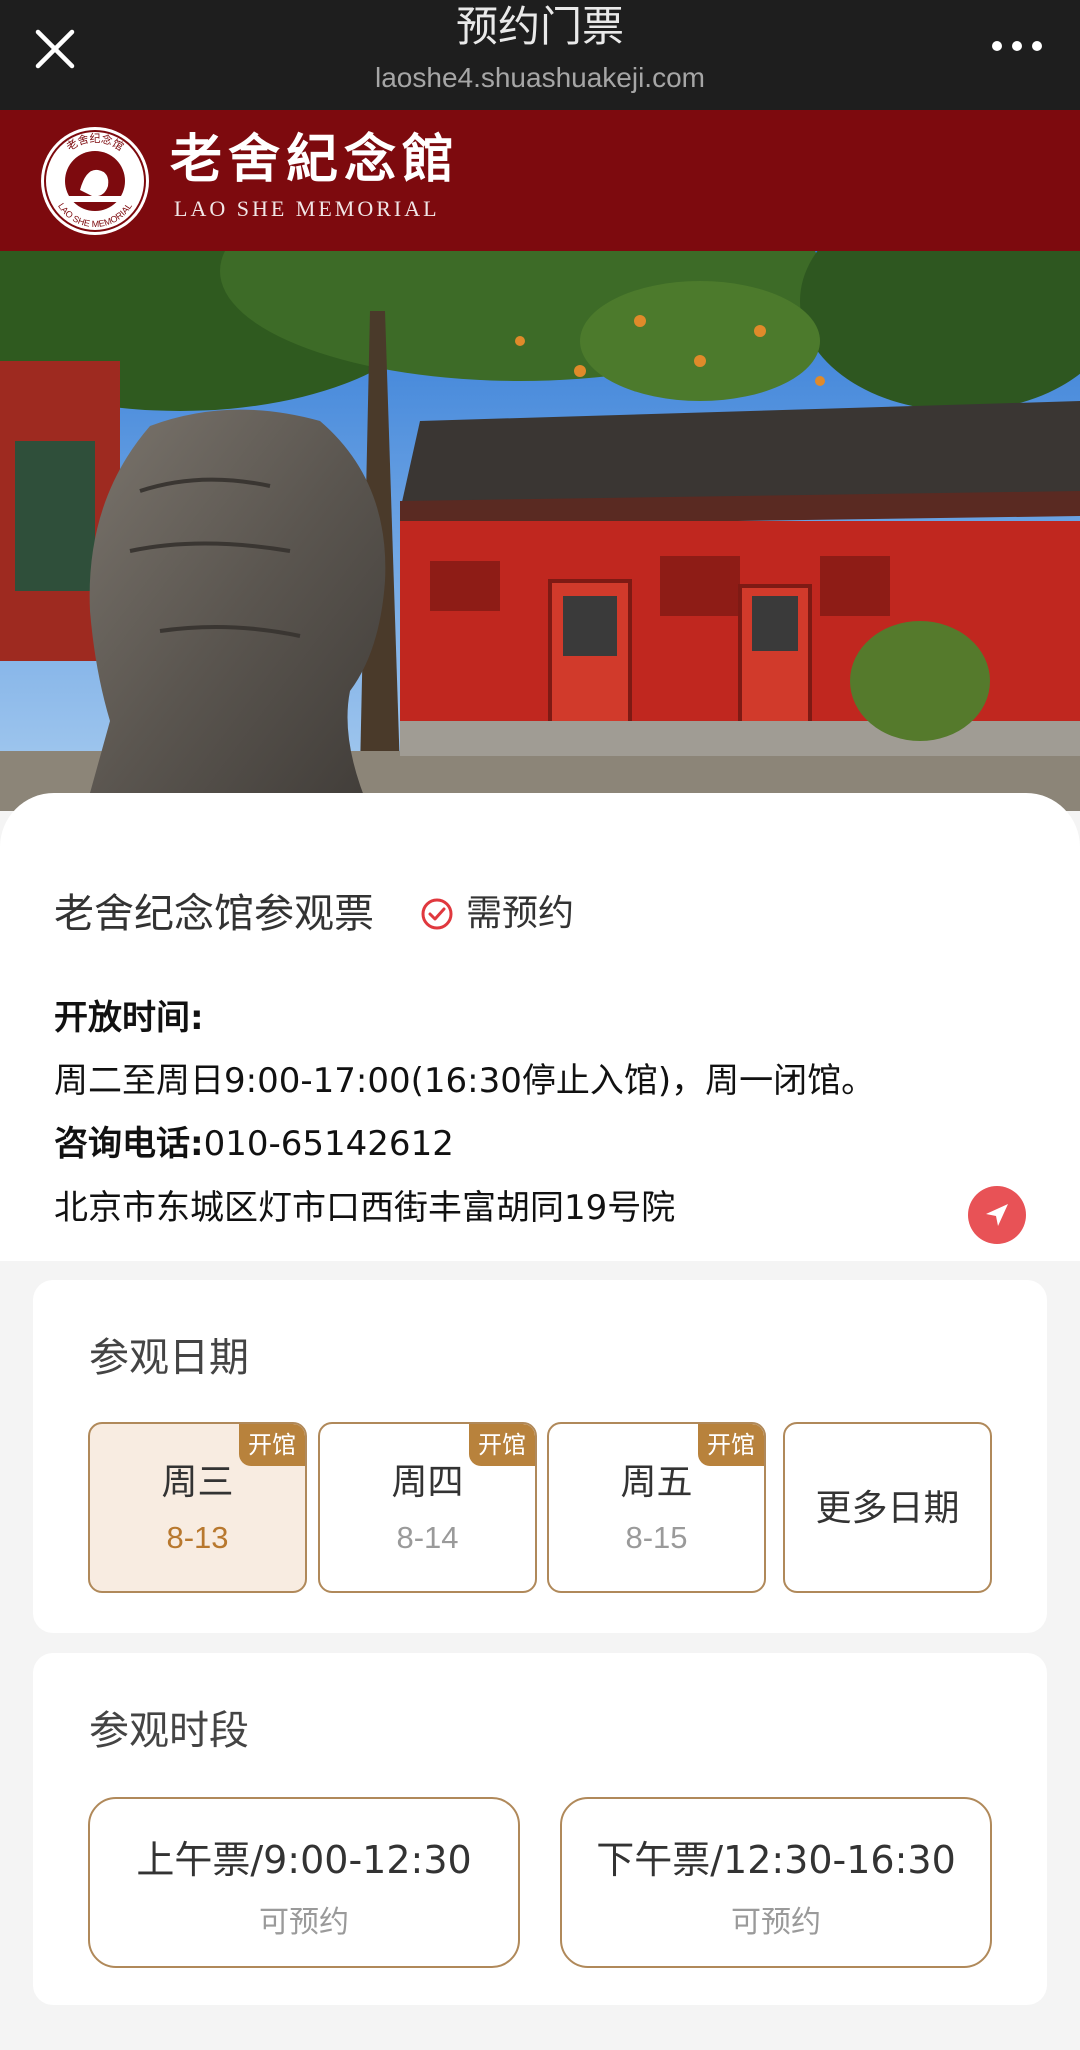 The width and height of the screenshot is (1080, 2050). What do you see at coordinates (129, 1018) in the screenshot?
I see `opening-hours-label: 开放时间:` at bounding box center [129, 1018].